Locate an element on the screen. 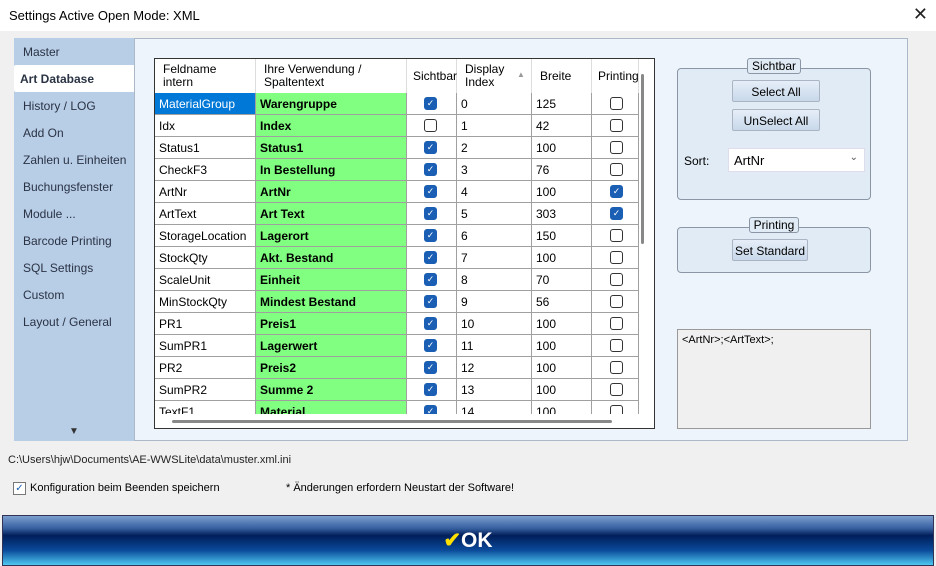  width-cell: 70 is located at coordinates (562, 280).